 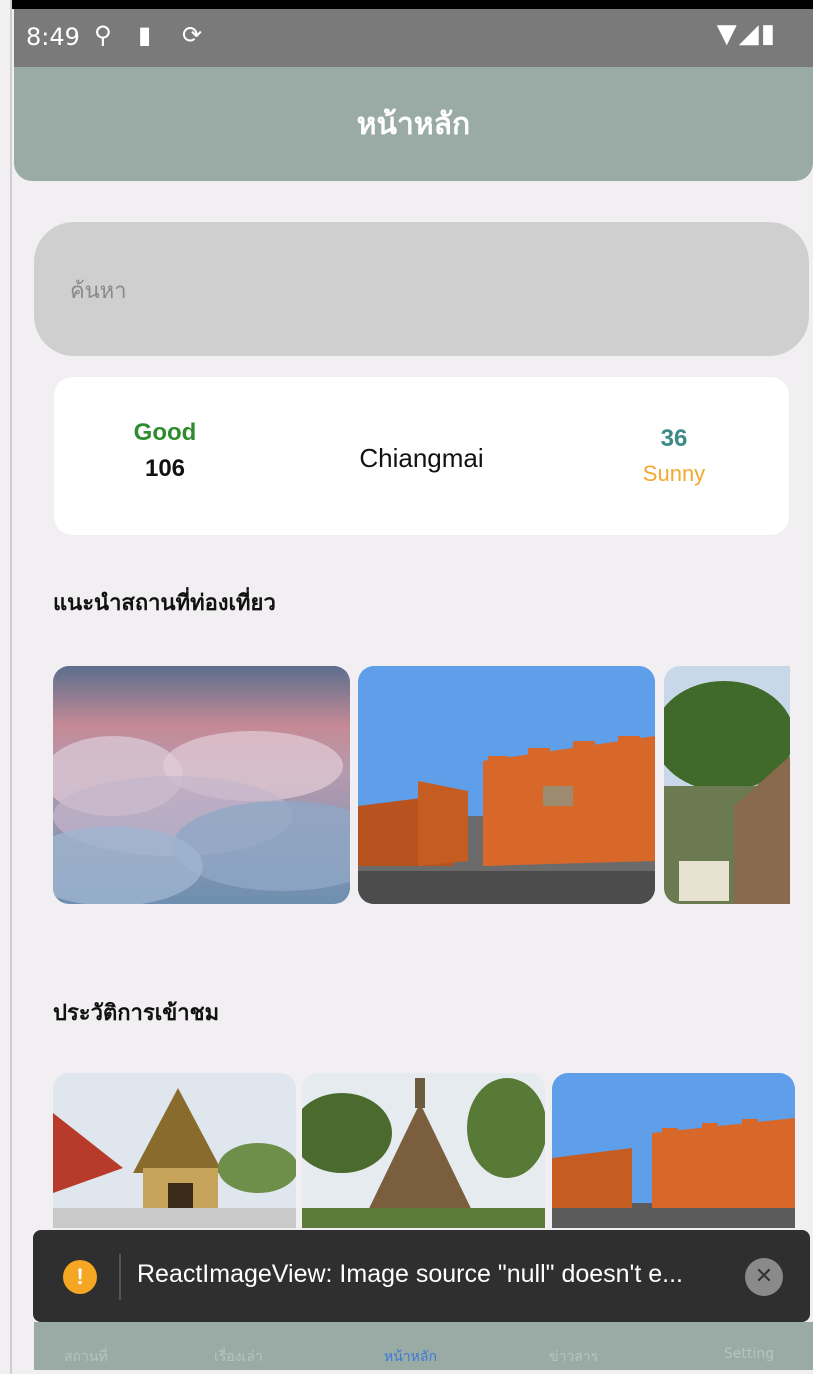 What do you see at coordinates (413, 38) in the screenshot?
I see `status-bar: 8:49 ⚲ ▮ ⟳ ▼◢▮` at bounding box center [413, 38].